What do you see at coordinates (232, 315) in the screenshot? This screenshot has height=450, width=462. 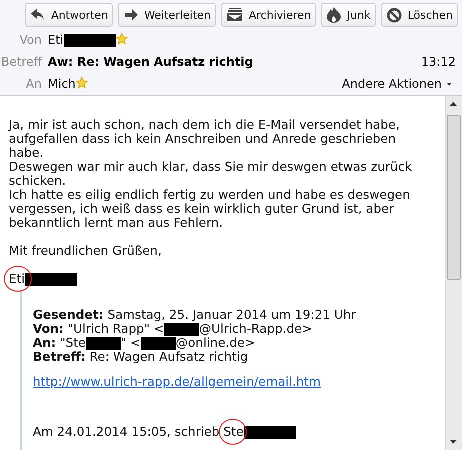 I see `text: Samstag, 25. Januar 2014 um 19:21 Uhr` at bounding box center [232, 315].